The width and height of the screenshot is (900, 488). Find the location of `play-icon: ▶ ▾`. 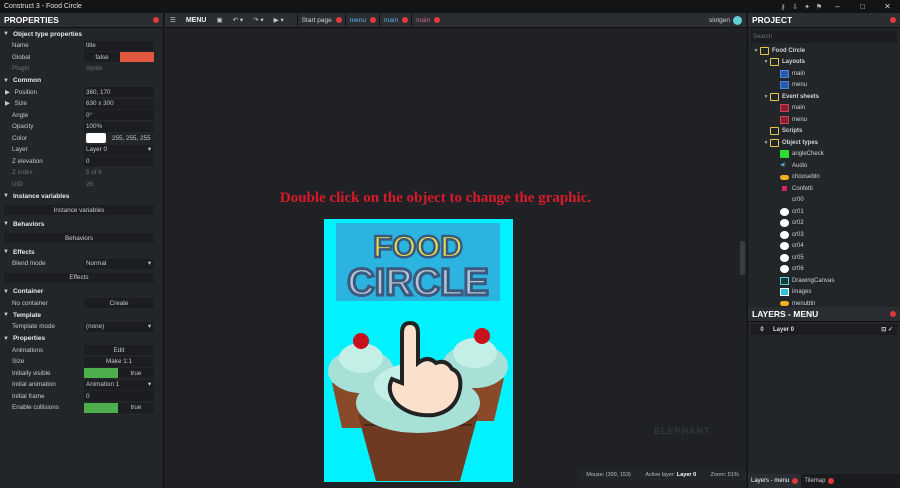

play-icon: ▶ ▾ is located at coordinates (279, 20).